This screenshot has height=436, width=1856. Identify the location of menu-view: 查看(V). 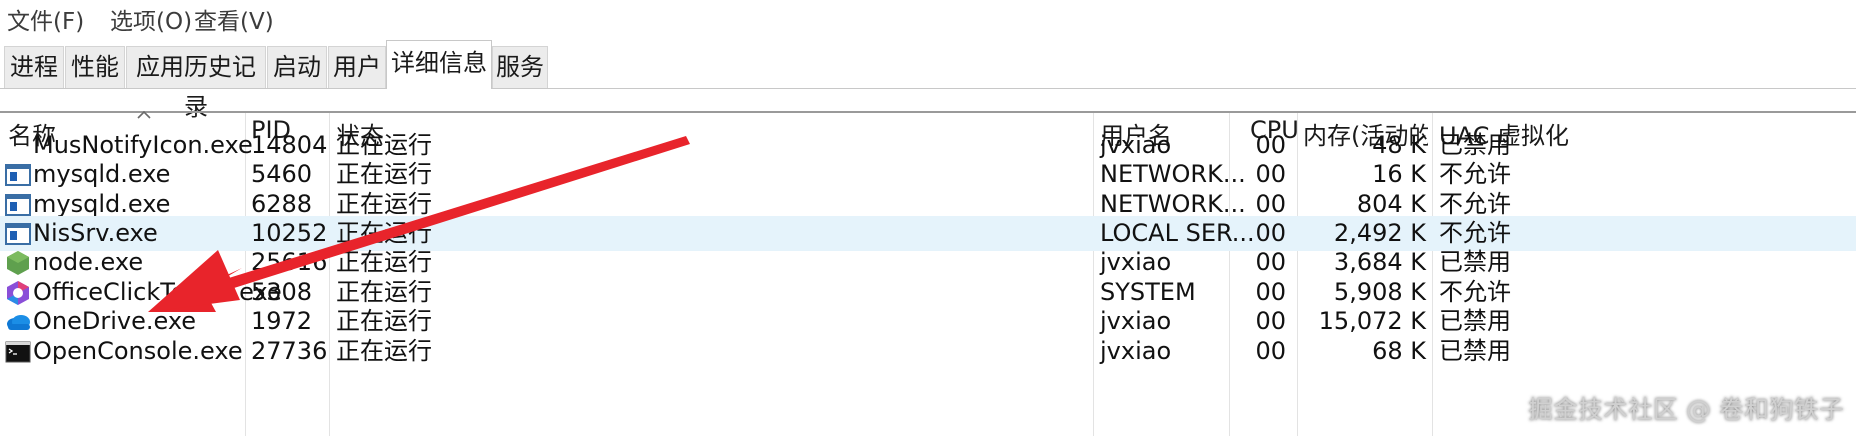
(234, 19).